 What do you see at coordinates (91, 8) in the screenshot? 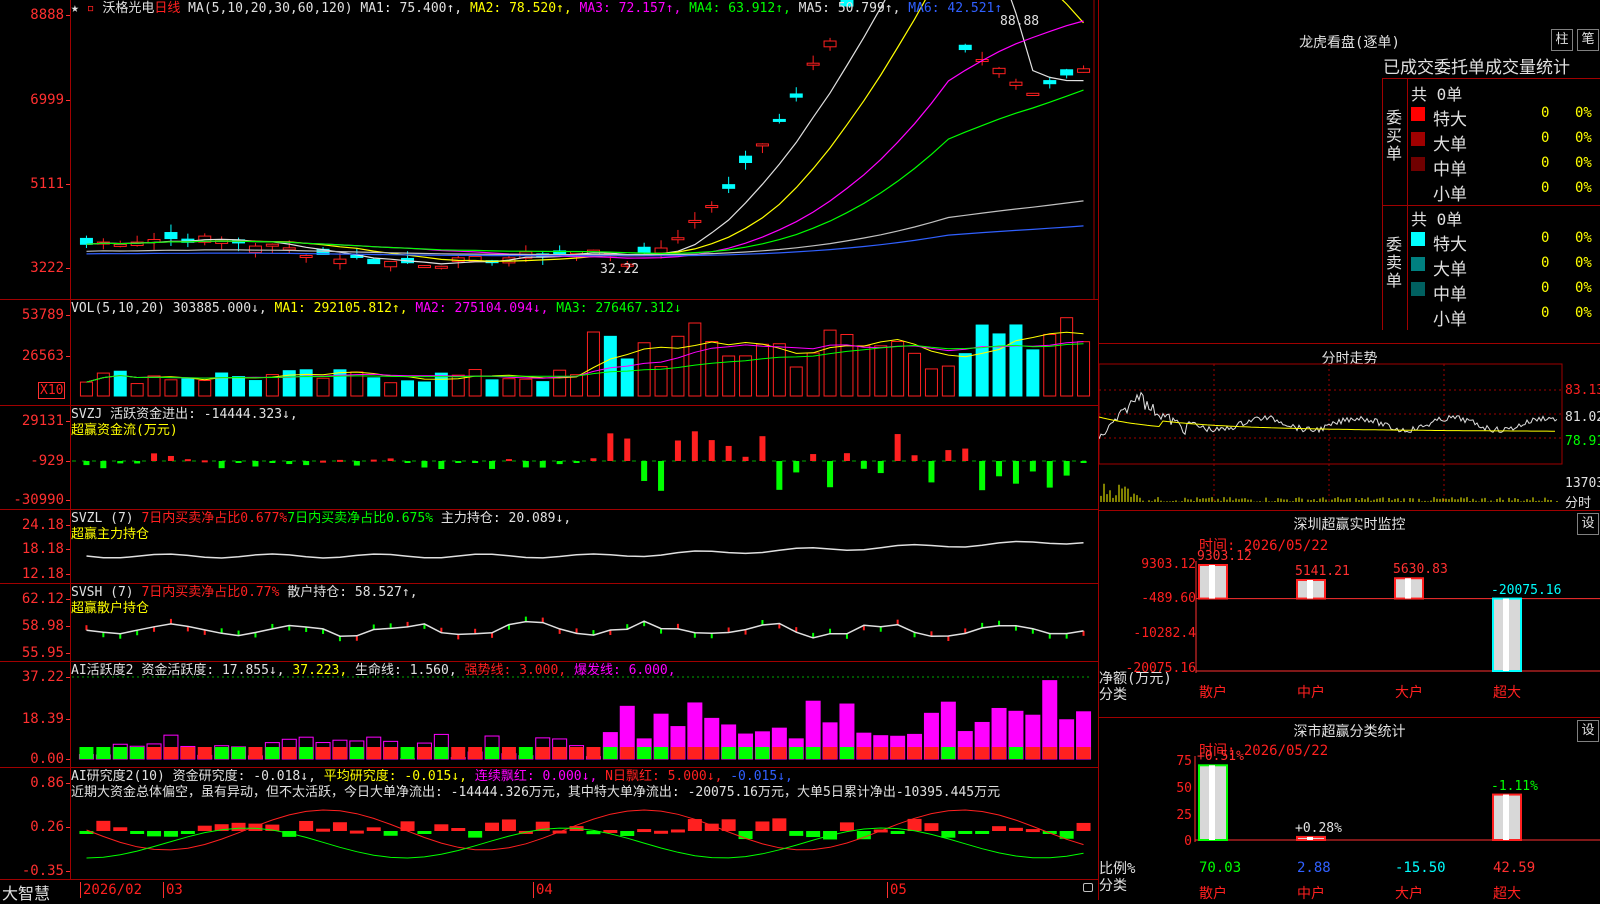
I see `stock-menu-arrow-icon: ▫` at bounding box center [91, 8].